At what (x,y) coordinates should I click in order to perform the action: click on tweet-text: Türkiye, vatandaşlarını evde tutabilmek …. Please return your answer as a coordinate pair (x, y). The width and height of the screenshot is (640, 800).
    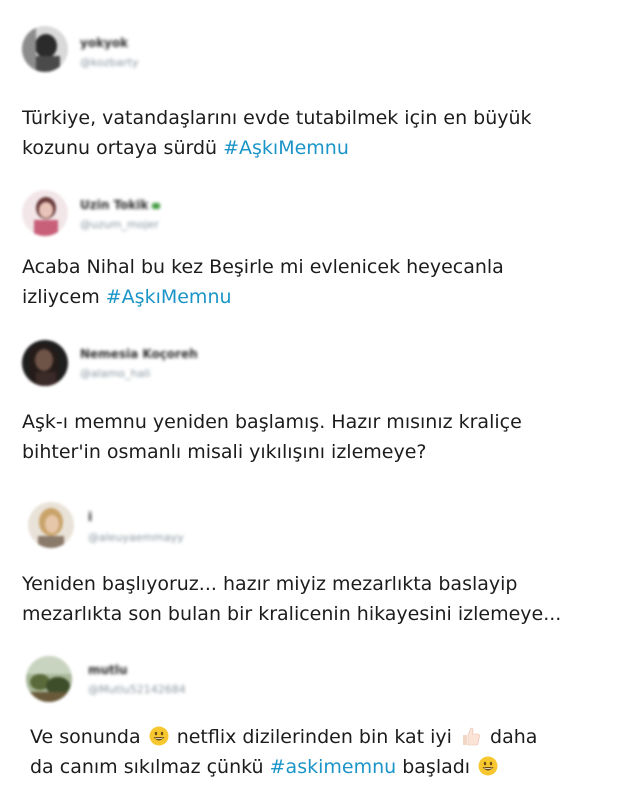
    Looking at the image, I should click on (277, 133).